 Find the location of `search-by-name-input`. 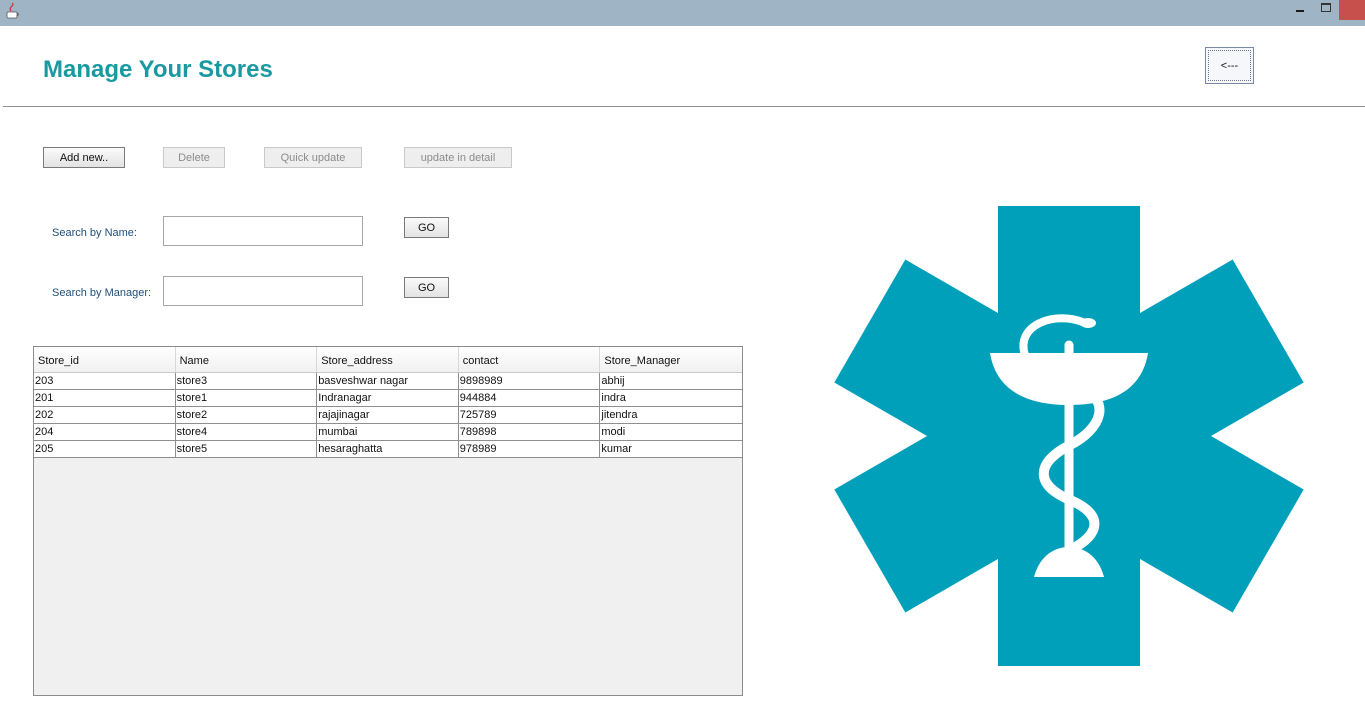

search-by-name-input is located at coordinates (263, 231).